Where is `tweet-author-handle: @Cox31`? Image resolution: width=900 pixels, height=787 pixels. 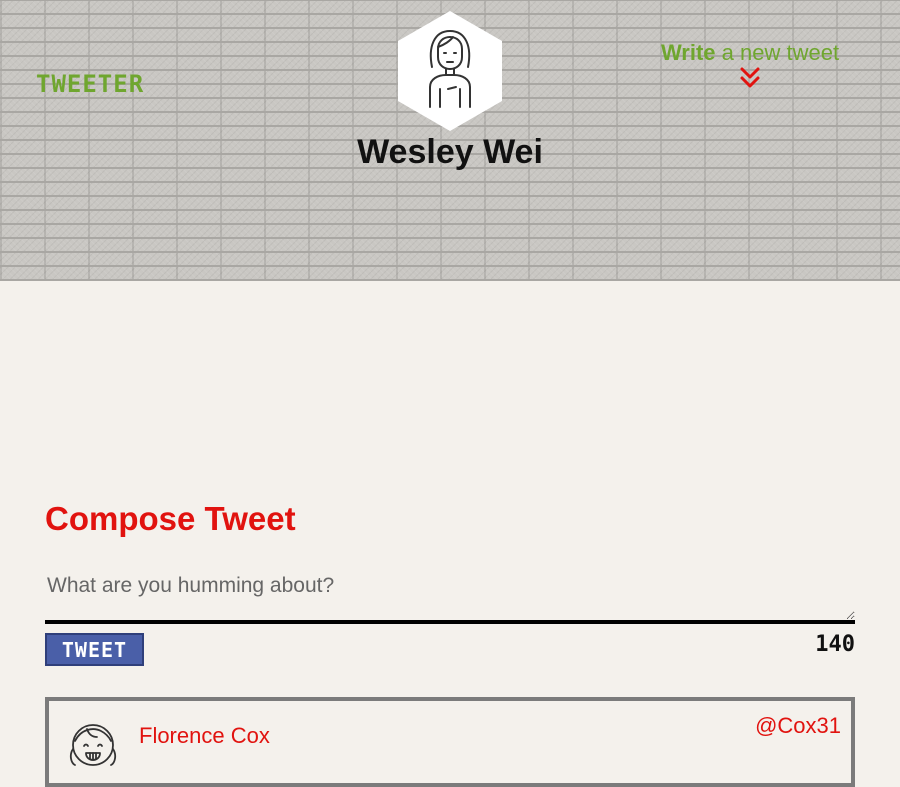 tweet-author-handle: @Cox31 is located at coordinates (798, 725).